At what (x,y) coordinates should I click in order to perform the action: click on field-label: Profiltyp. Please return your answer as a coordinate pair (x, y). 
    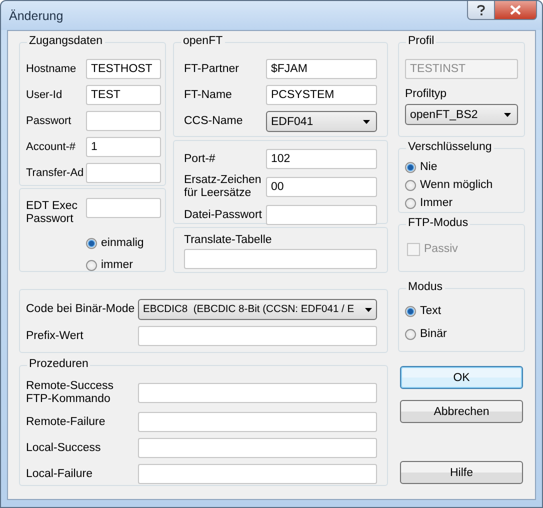
    Looking at the image, I should click on (426, 94).